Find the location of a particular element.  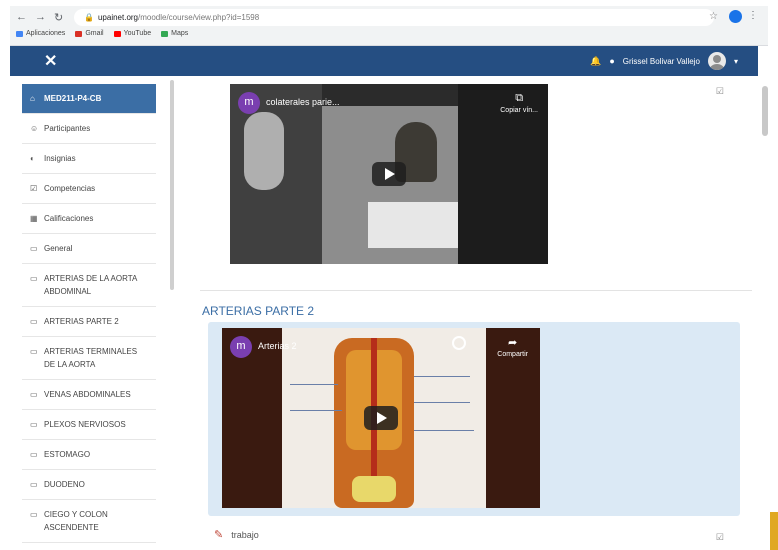

close-drawer-icon: ✕ is located at coordinates (50, 61).